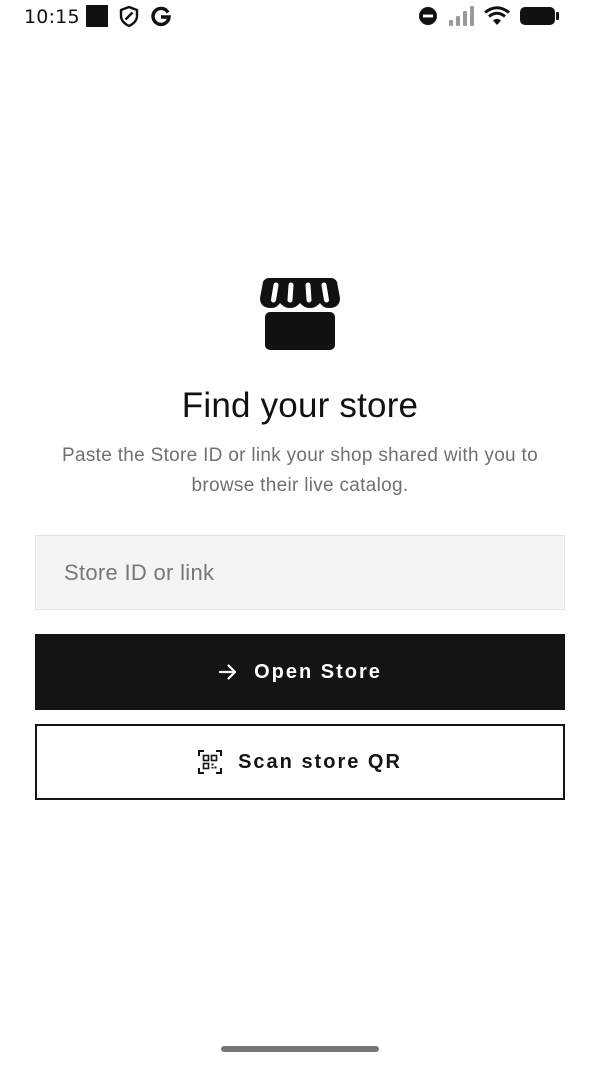 Image resolution: width=600 pixels, height=1067 pixels. I want to click on signal-icon, so click(461, 18).